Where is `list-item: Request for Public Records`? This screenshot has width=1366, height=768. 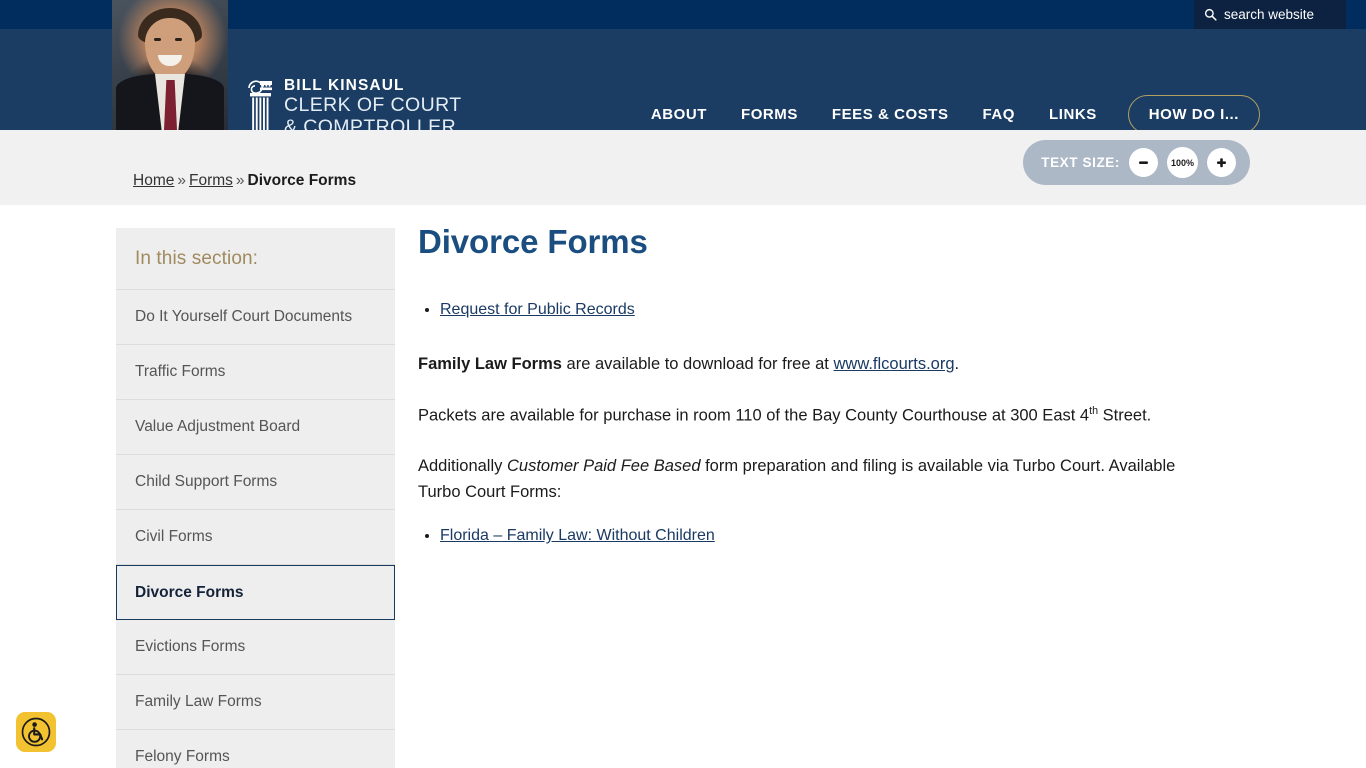 list-item: Request for Public Records is located at coordinates (829, 310).